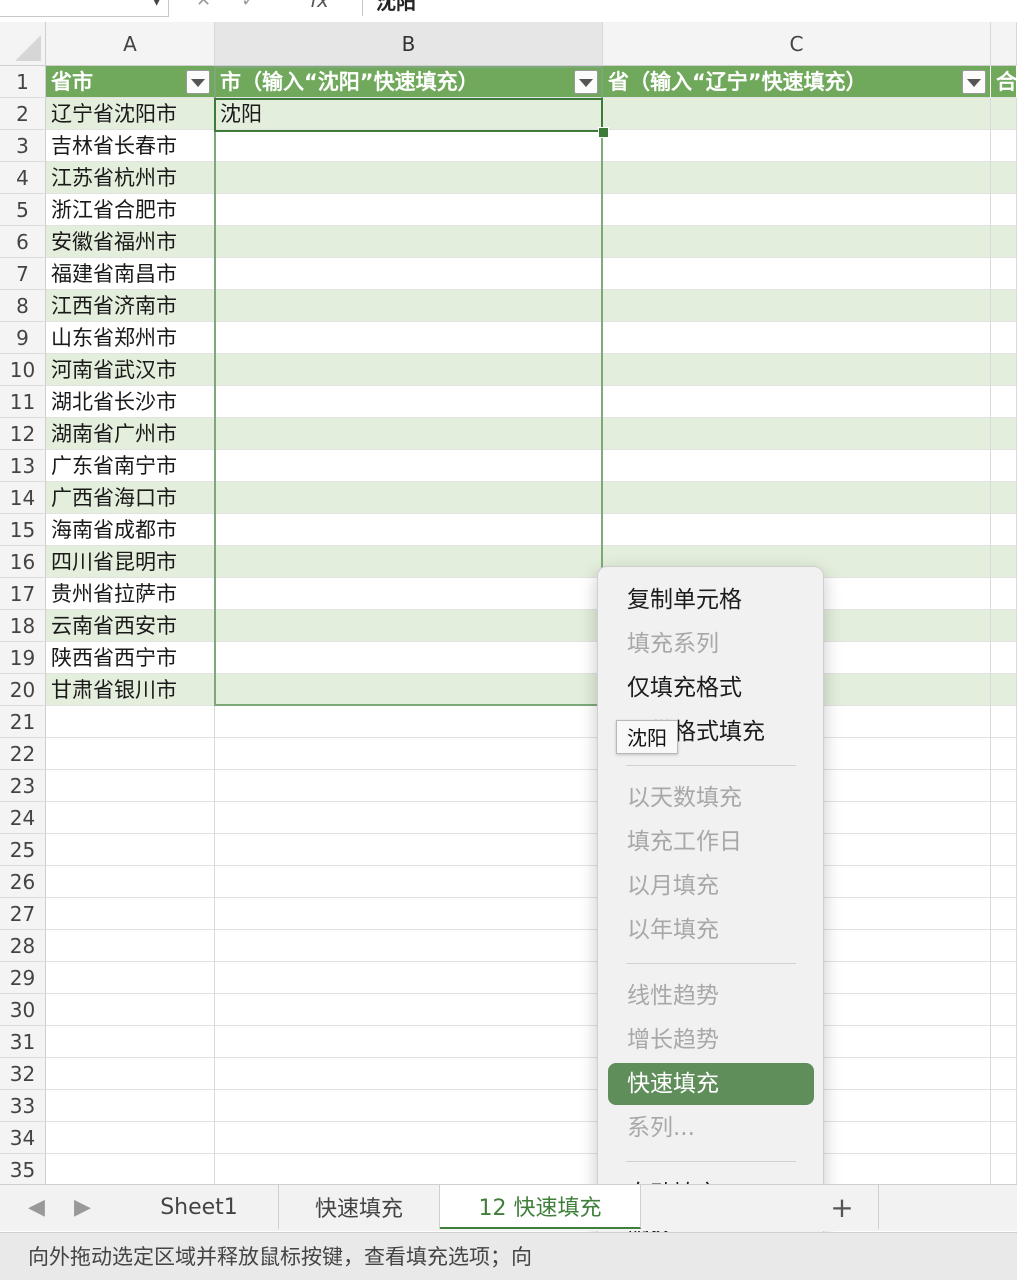  Describe the element at coordinates (23, 466) in the screenshot. I see `row-header: 13` at that location.